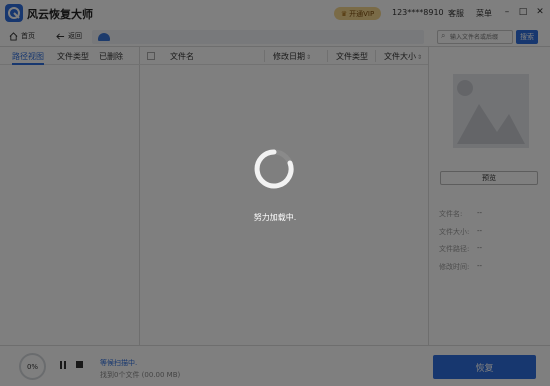 The height and width of the screenshot is (386, 550). Describe the element at coordinates (275, 217) in the screenshot. I see `loading-text: 努力加载中.` at that location.